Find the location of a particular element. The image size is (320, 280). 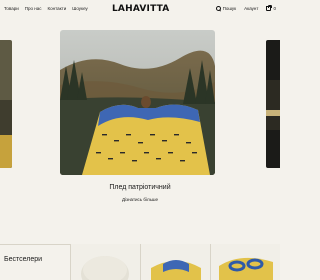

search-button: Пошук is located at coordinates (226, 8).